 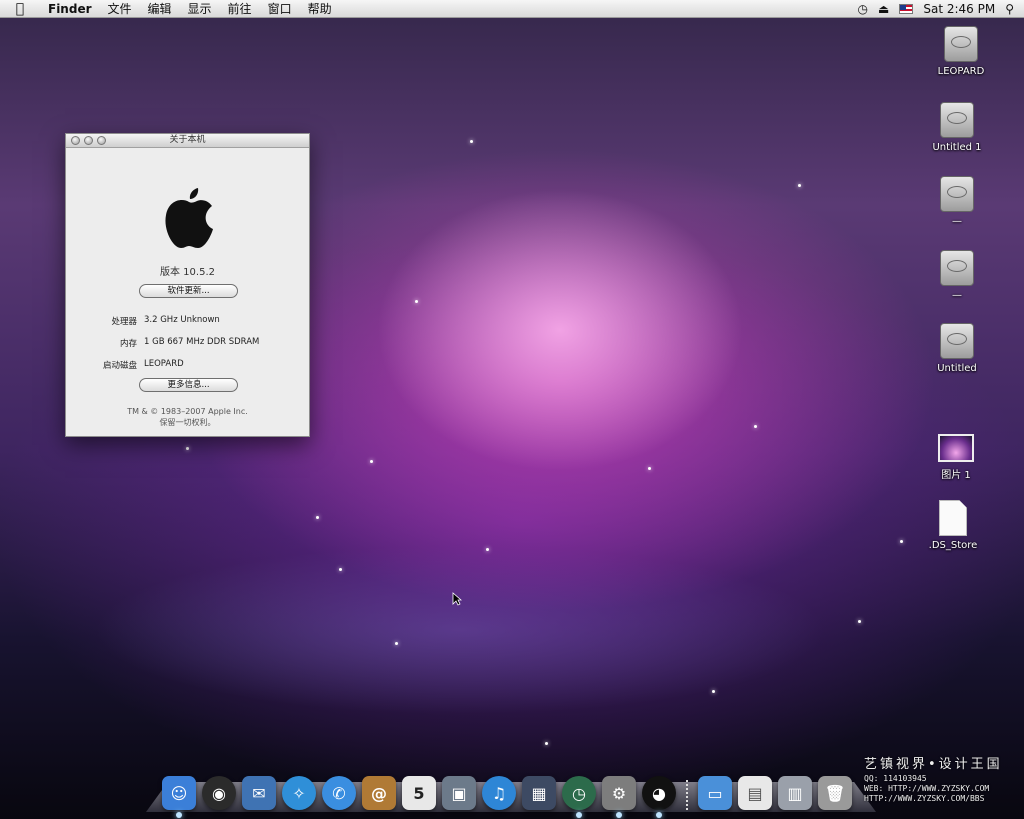 What do you see at coordinates (101, 140) in the screenshot?
I see `zoom-button` at bounding box center [101, 140].